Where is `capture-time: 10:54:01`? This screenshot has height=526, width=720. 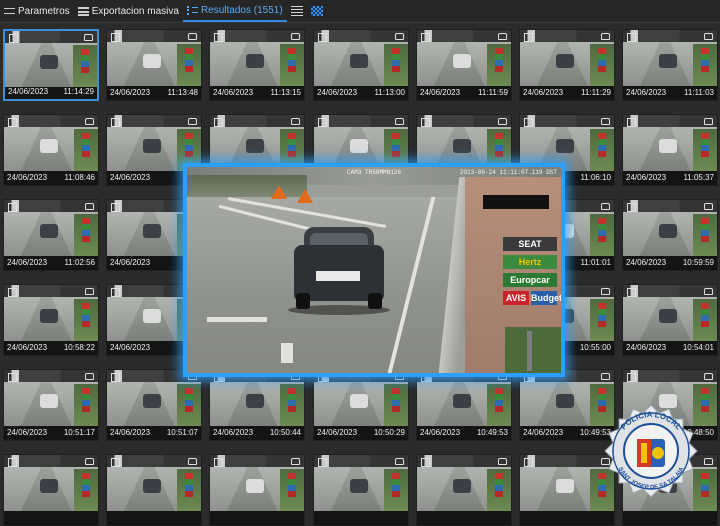 capture-time: 10:54:01 is located at coordinates (698, 347).